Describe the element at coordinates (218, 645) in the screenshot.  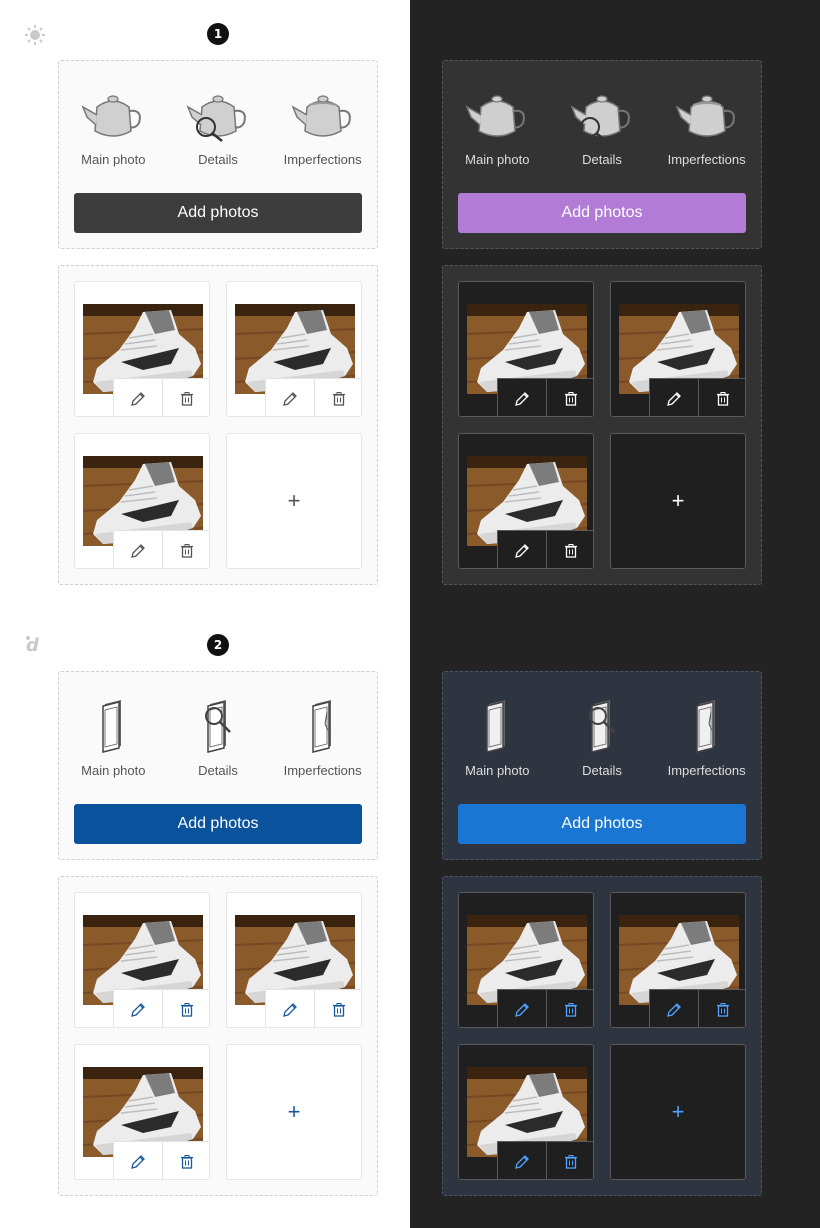
I see `step-badge: 2` at that location.